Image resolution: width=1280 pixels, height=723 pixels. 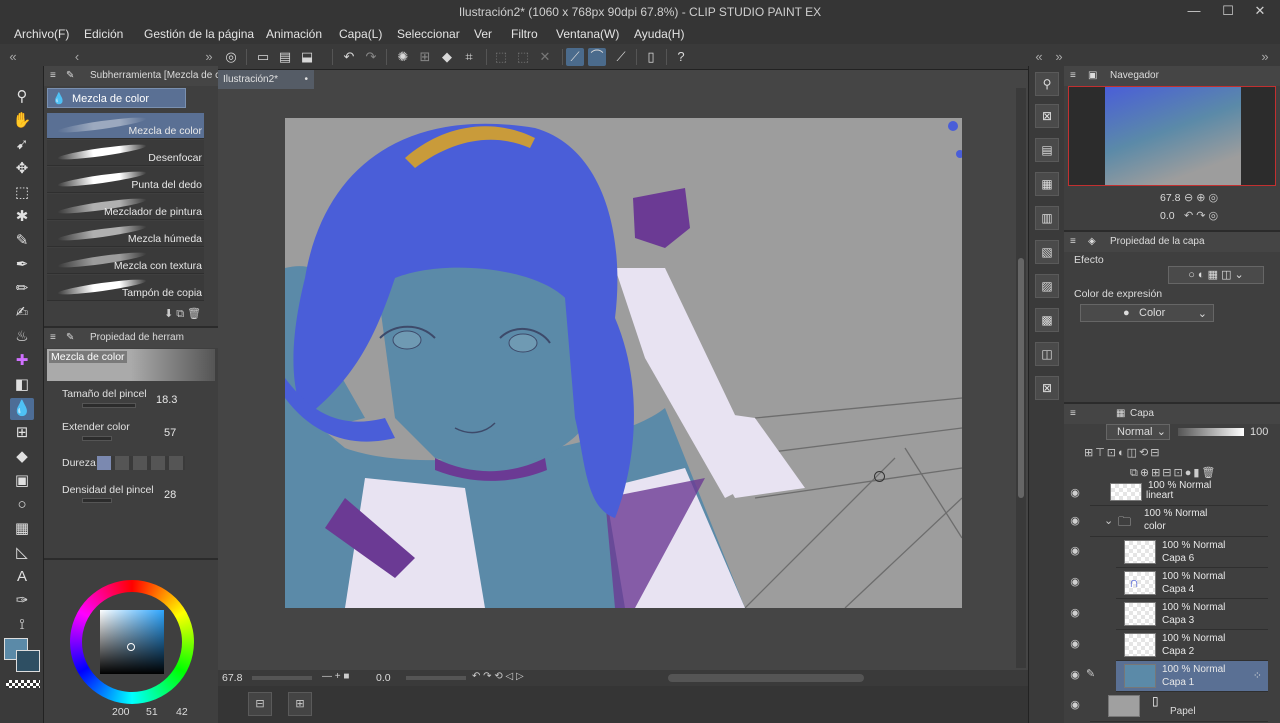 I want to click on zoom-slider, so click(x=282, y=678).